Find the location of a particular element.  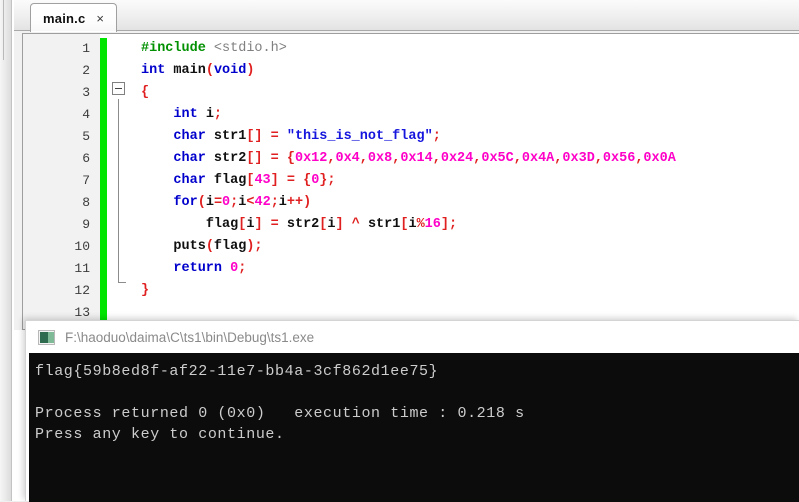

code-line: puts(flag); is located at coordinates (467, 247).